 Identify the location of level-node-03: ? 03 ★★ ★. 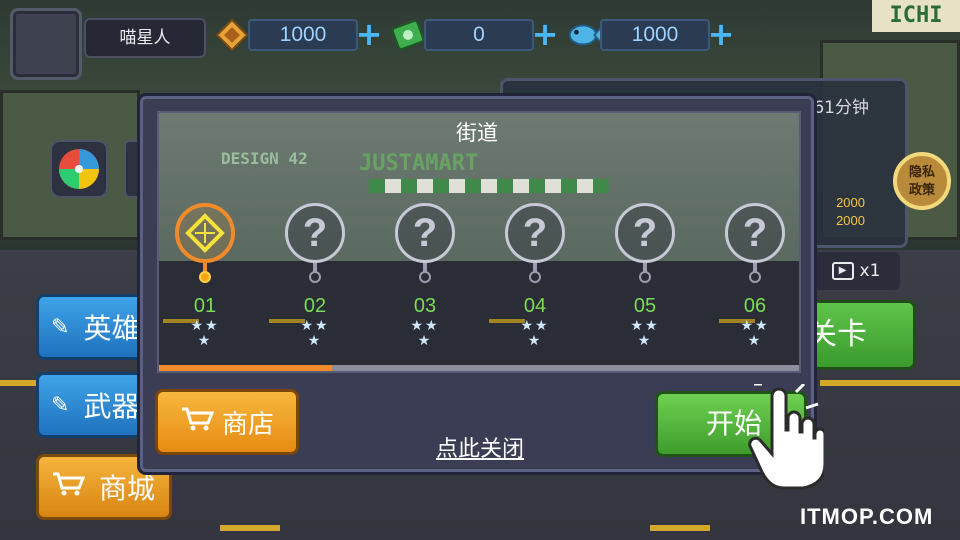
(425, 276).